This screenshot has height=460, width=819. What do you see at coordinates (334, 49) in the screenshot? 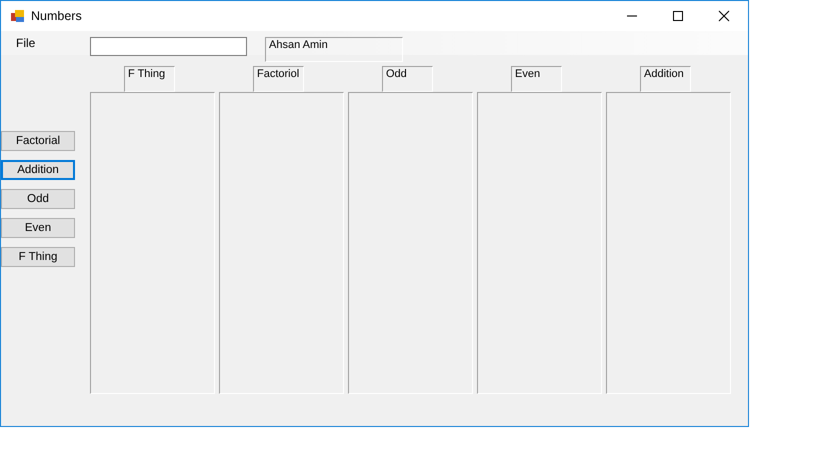
I see `name-label: Ahsan Amin` at bounding box center [334, 49].